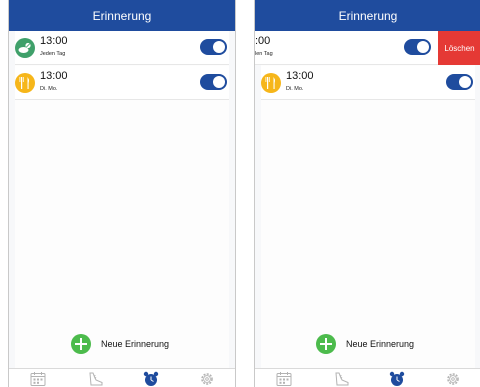 This screenshot has width=480, height=387. What do you see at coordinates (264, 54) in the screenshot?
I see `reminder-repeat: len Tag` at bounding box center [264, 54].